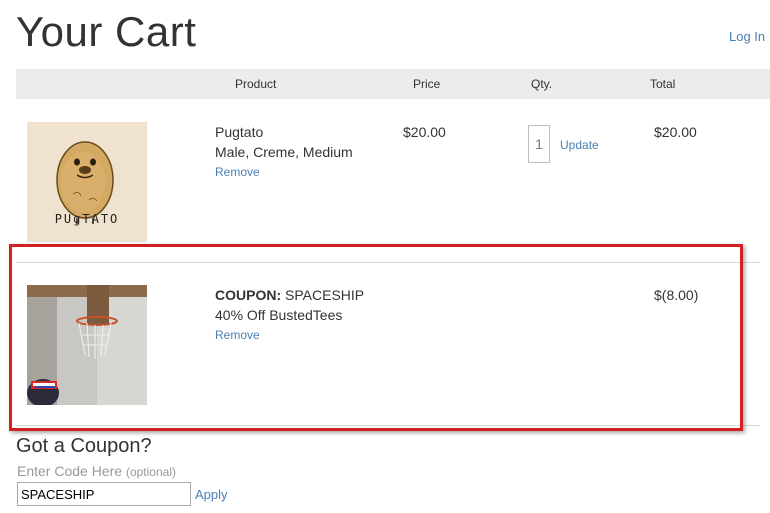 The height and width of the screenshot is (513, 770). Describe the element at coordinates (87, 182) in the screenshot. I see `pugtato-product-image: PUgTATO` at that location.